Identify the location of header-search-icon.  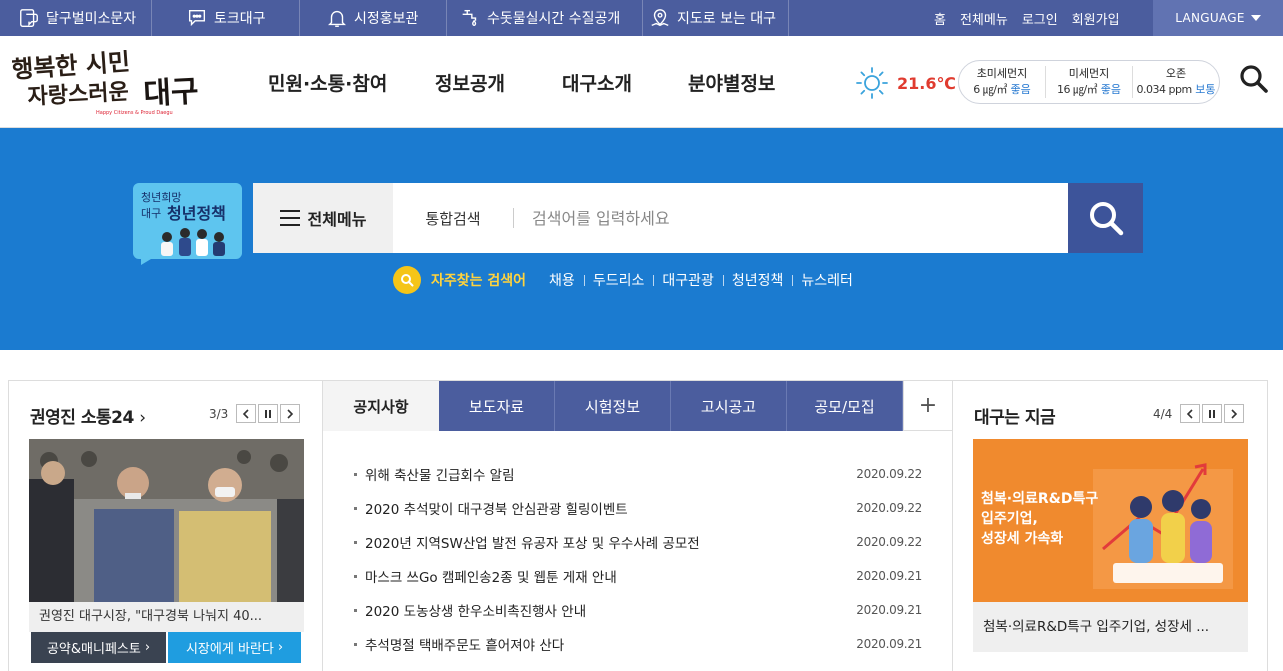
(1254, 79).